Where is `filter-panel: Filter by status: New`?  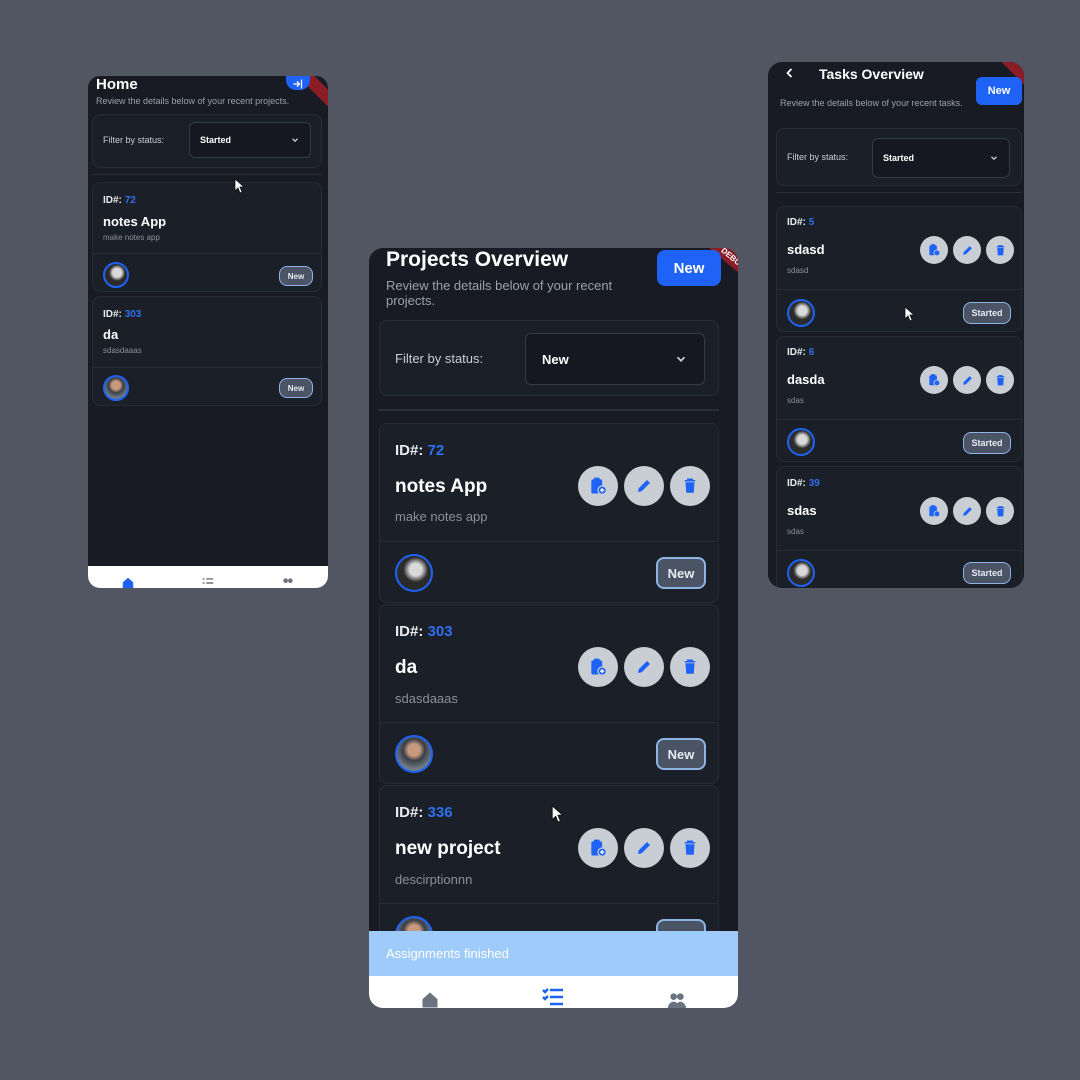 filter-panel: Filter by status: New is located at coordinates (549, 358).